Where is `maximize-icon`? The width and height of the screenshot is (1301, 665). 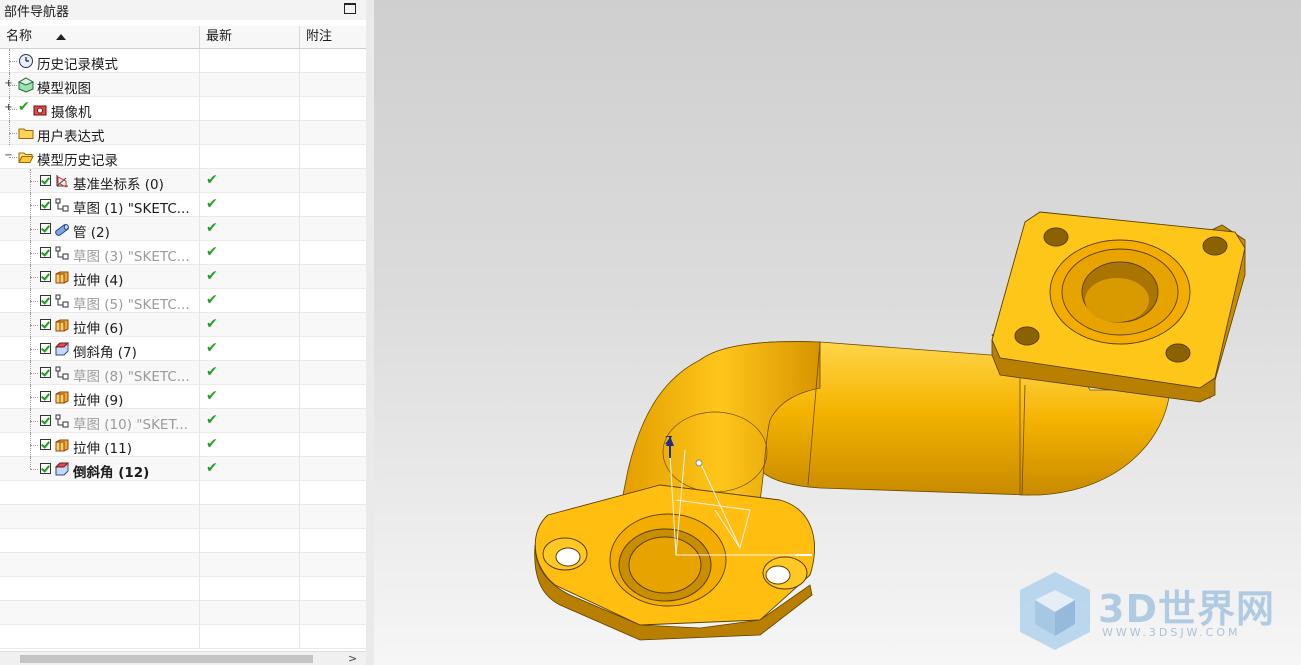
maximize-icon is located at coordinates (350, 8).